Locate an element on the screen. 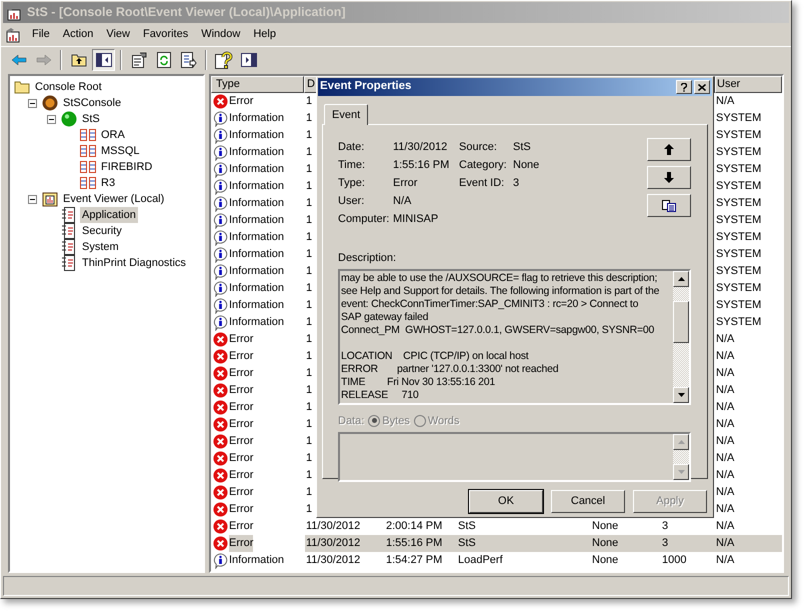 This screenshot has height=611, width=804. field-label: Type: is located at coordinates (352, 183).